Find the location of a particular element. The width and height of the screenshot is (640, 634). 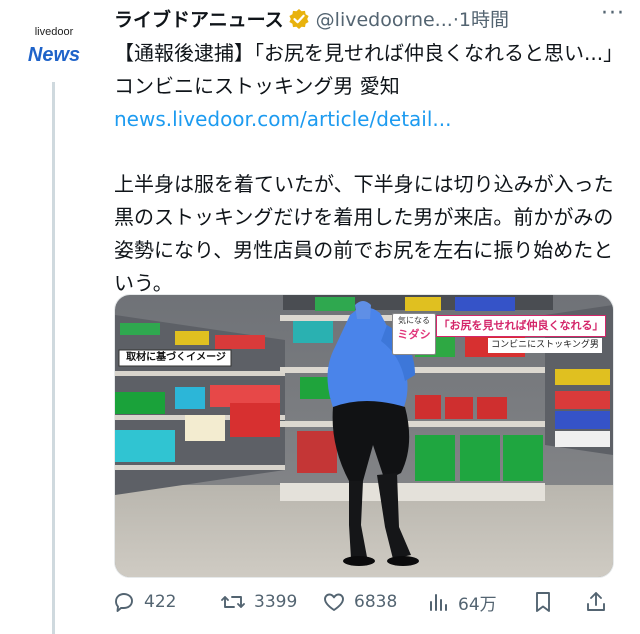

avatar: livedoor News is located at coordinates (54, 36).